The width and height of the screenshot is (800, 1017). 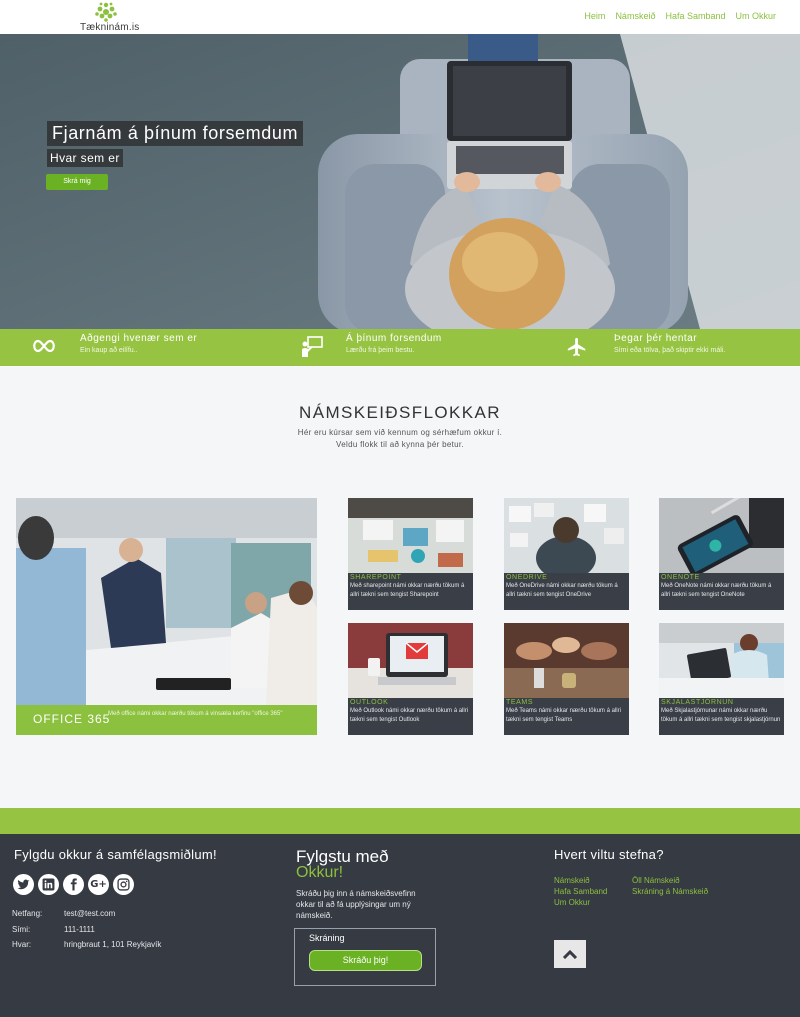 I want to click on nav-link-home: Heim, so click(x=594, y=16).